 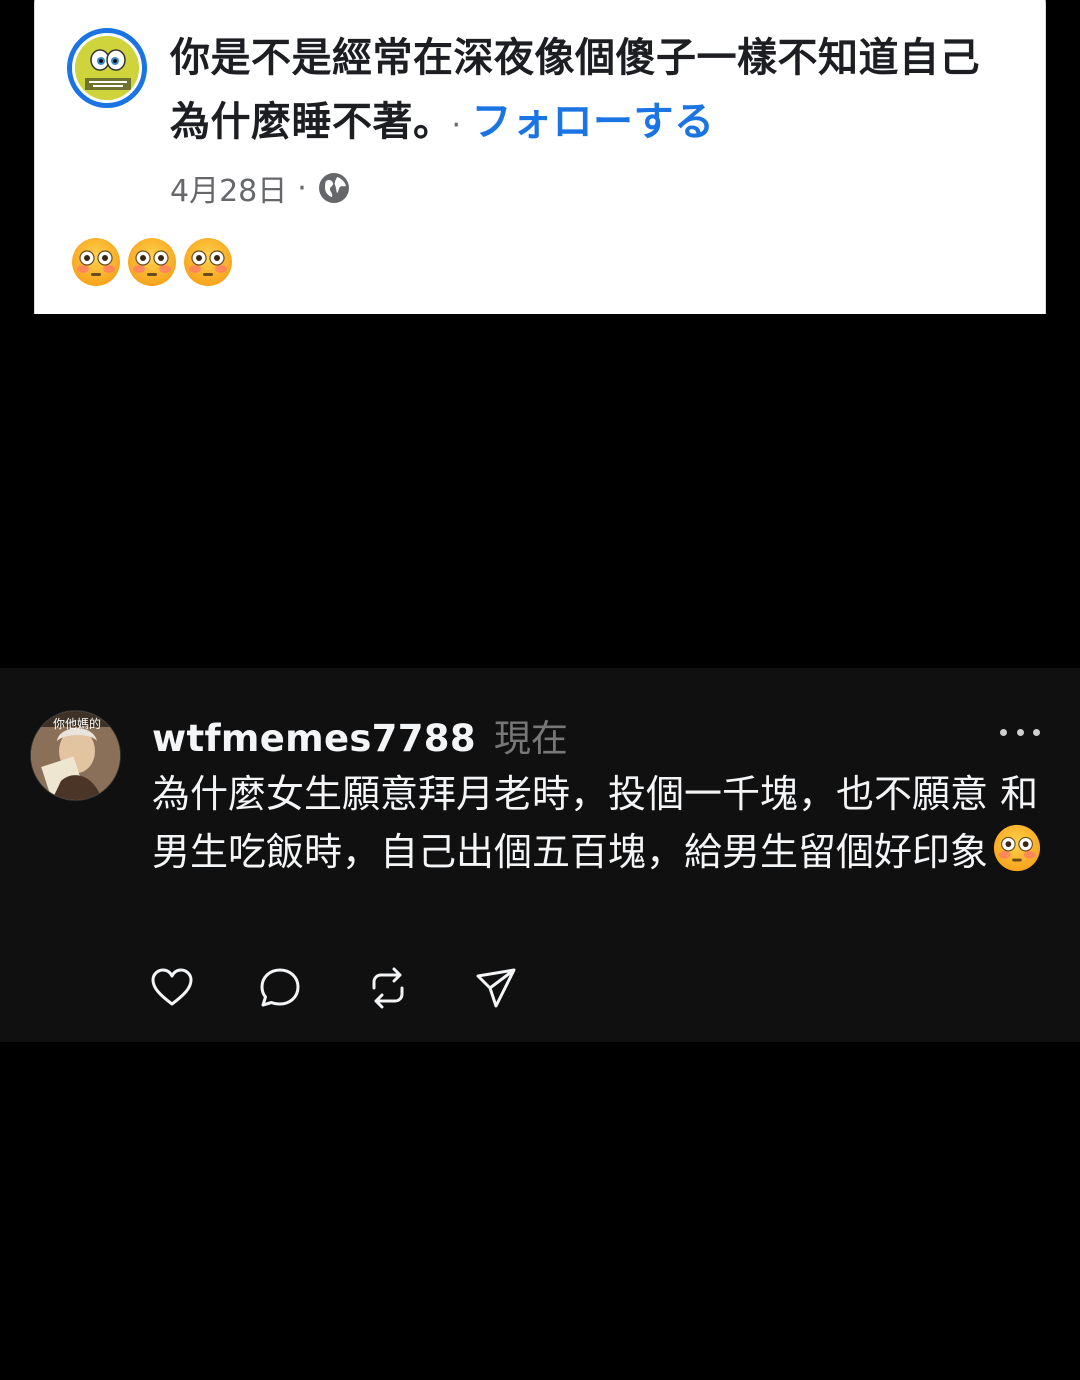 I want to click on post-date: 4月28日, so click(x=229, y=191).